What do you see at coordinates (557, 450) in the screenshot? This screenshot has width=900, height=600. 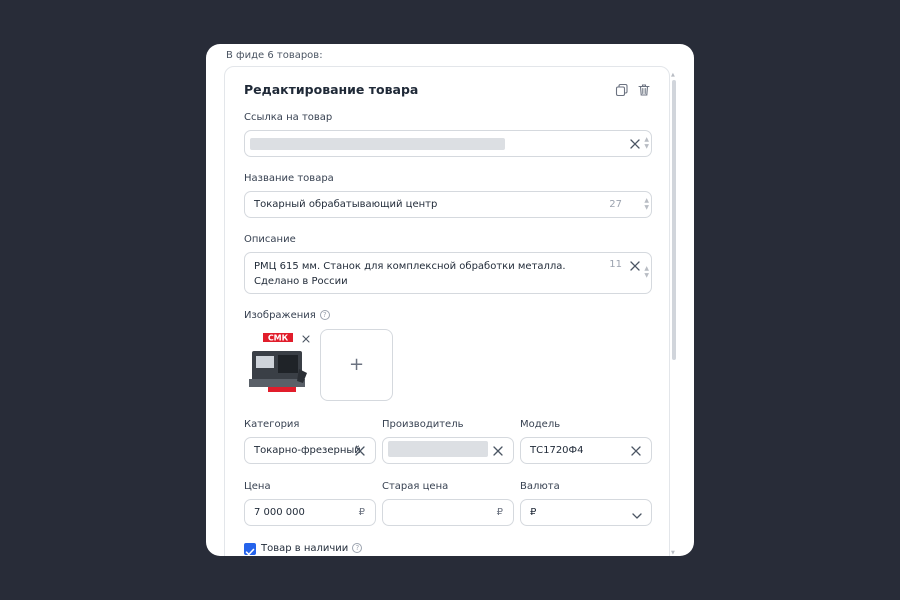 I see `model-value: ТС1720Ф4` at bounding box center [557, 450].